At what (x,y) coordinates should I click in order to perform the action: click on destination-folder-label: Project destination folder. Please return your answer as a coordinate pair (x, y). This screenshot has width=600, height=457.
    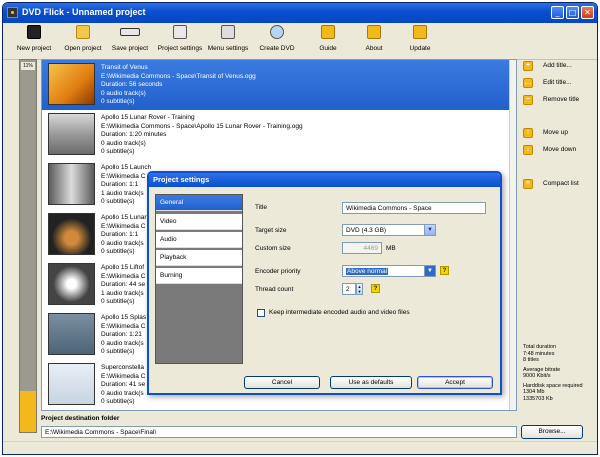
    Looking at the image, I should click on (80, 418).